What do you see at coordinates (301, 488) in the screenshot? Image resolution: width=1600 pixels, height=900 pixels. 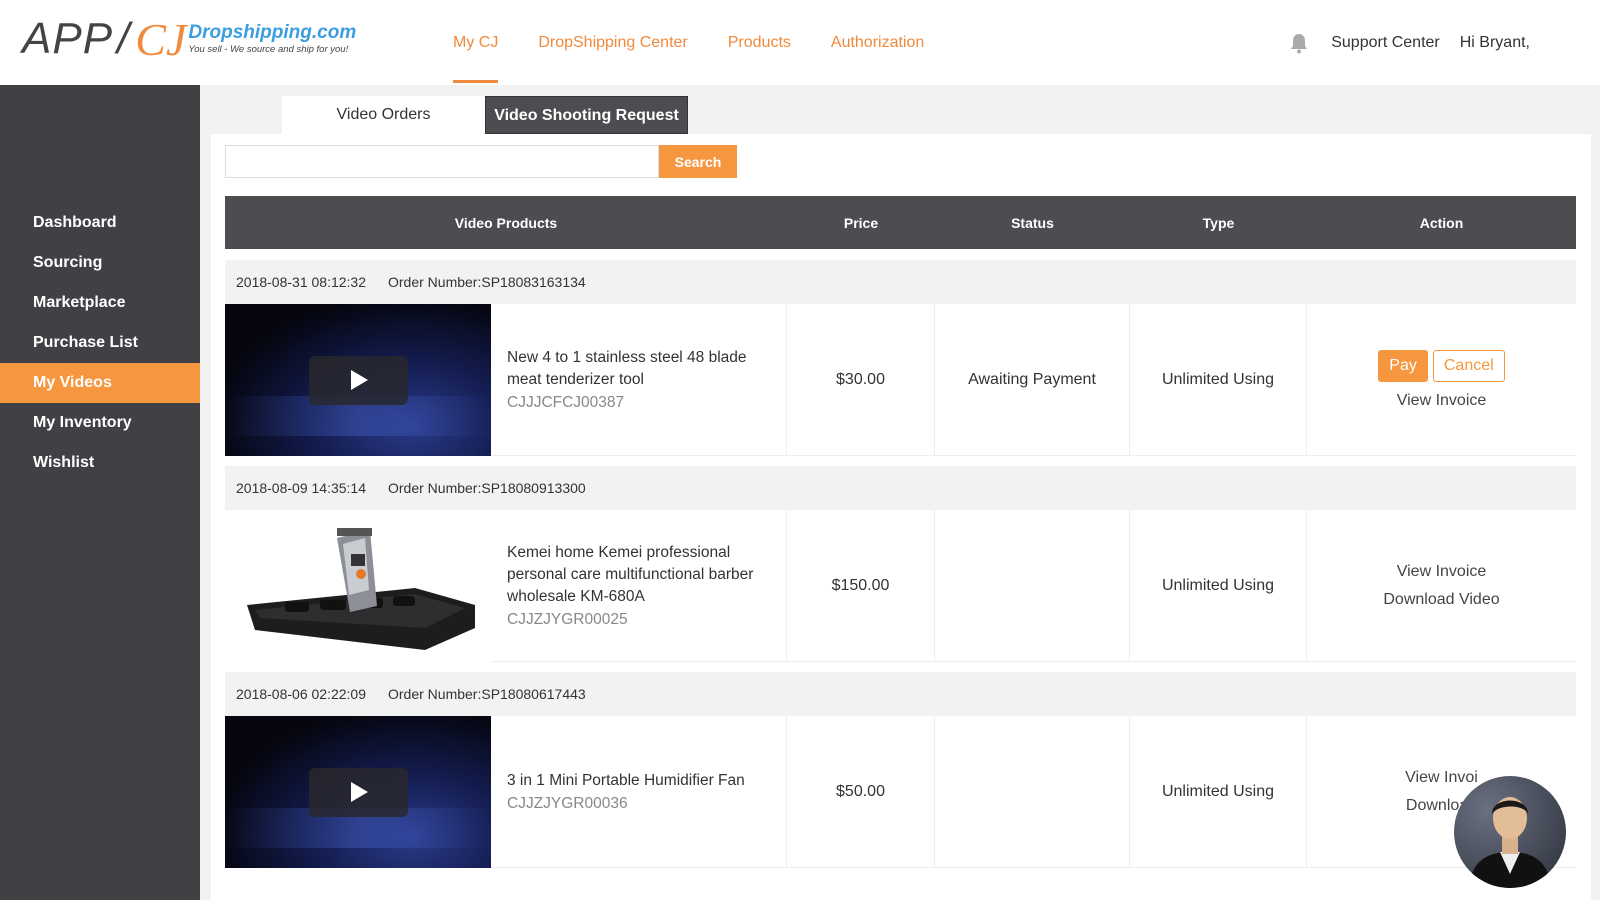 I see `order-date: 2018-08-09 14:35:14` at bounding box center [301, 488].